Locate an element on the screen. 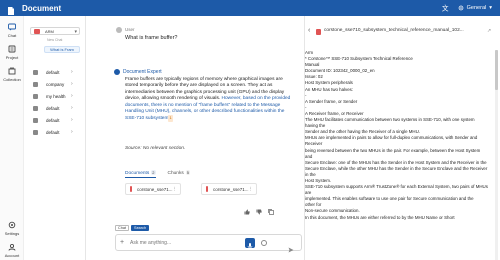 This screenshot has width=500, height=260. answer-actions is located at coordinates (259, 208).